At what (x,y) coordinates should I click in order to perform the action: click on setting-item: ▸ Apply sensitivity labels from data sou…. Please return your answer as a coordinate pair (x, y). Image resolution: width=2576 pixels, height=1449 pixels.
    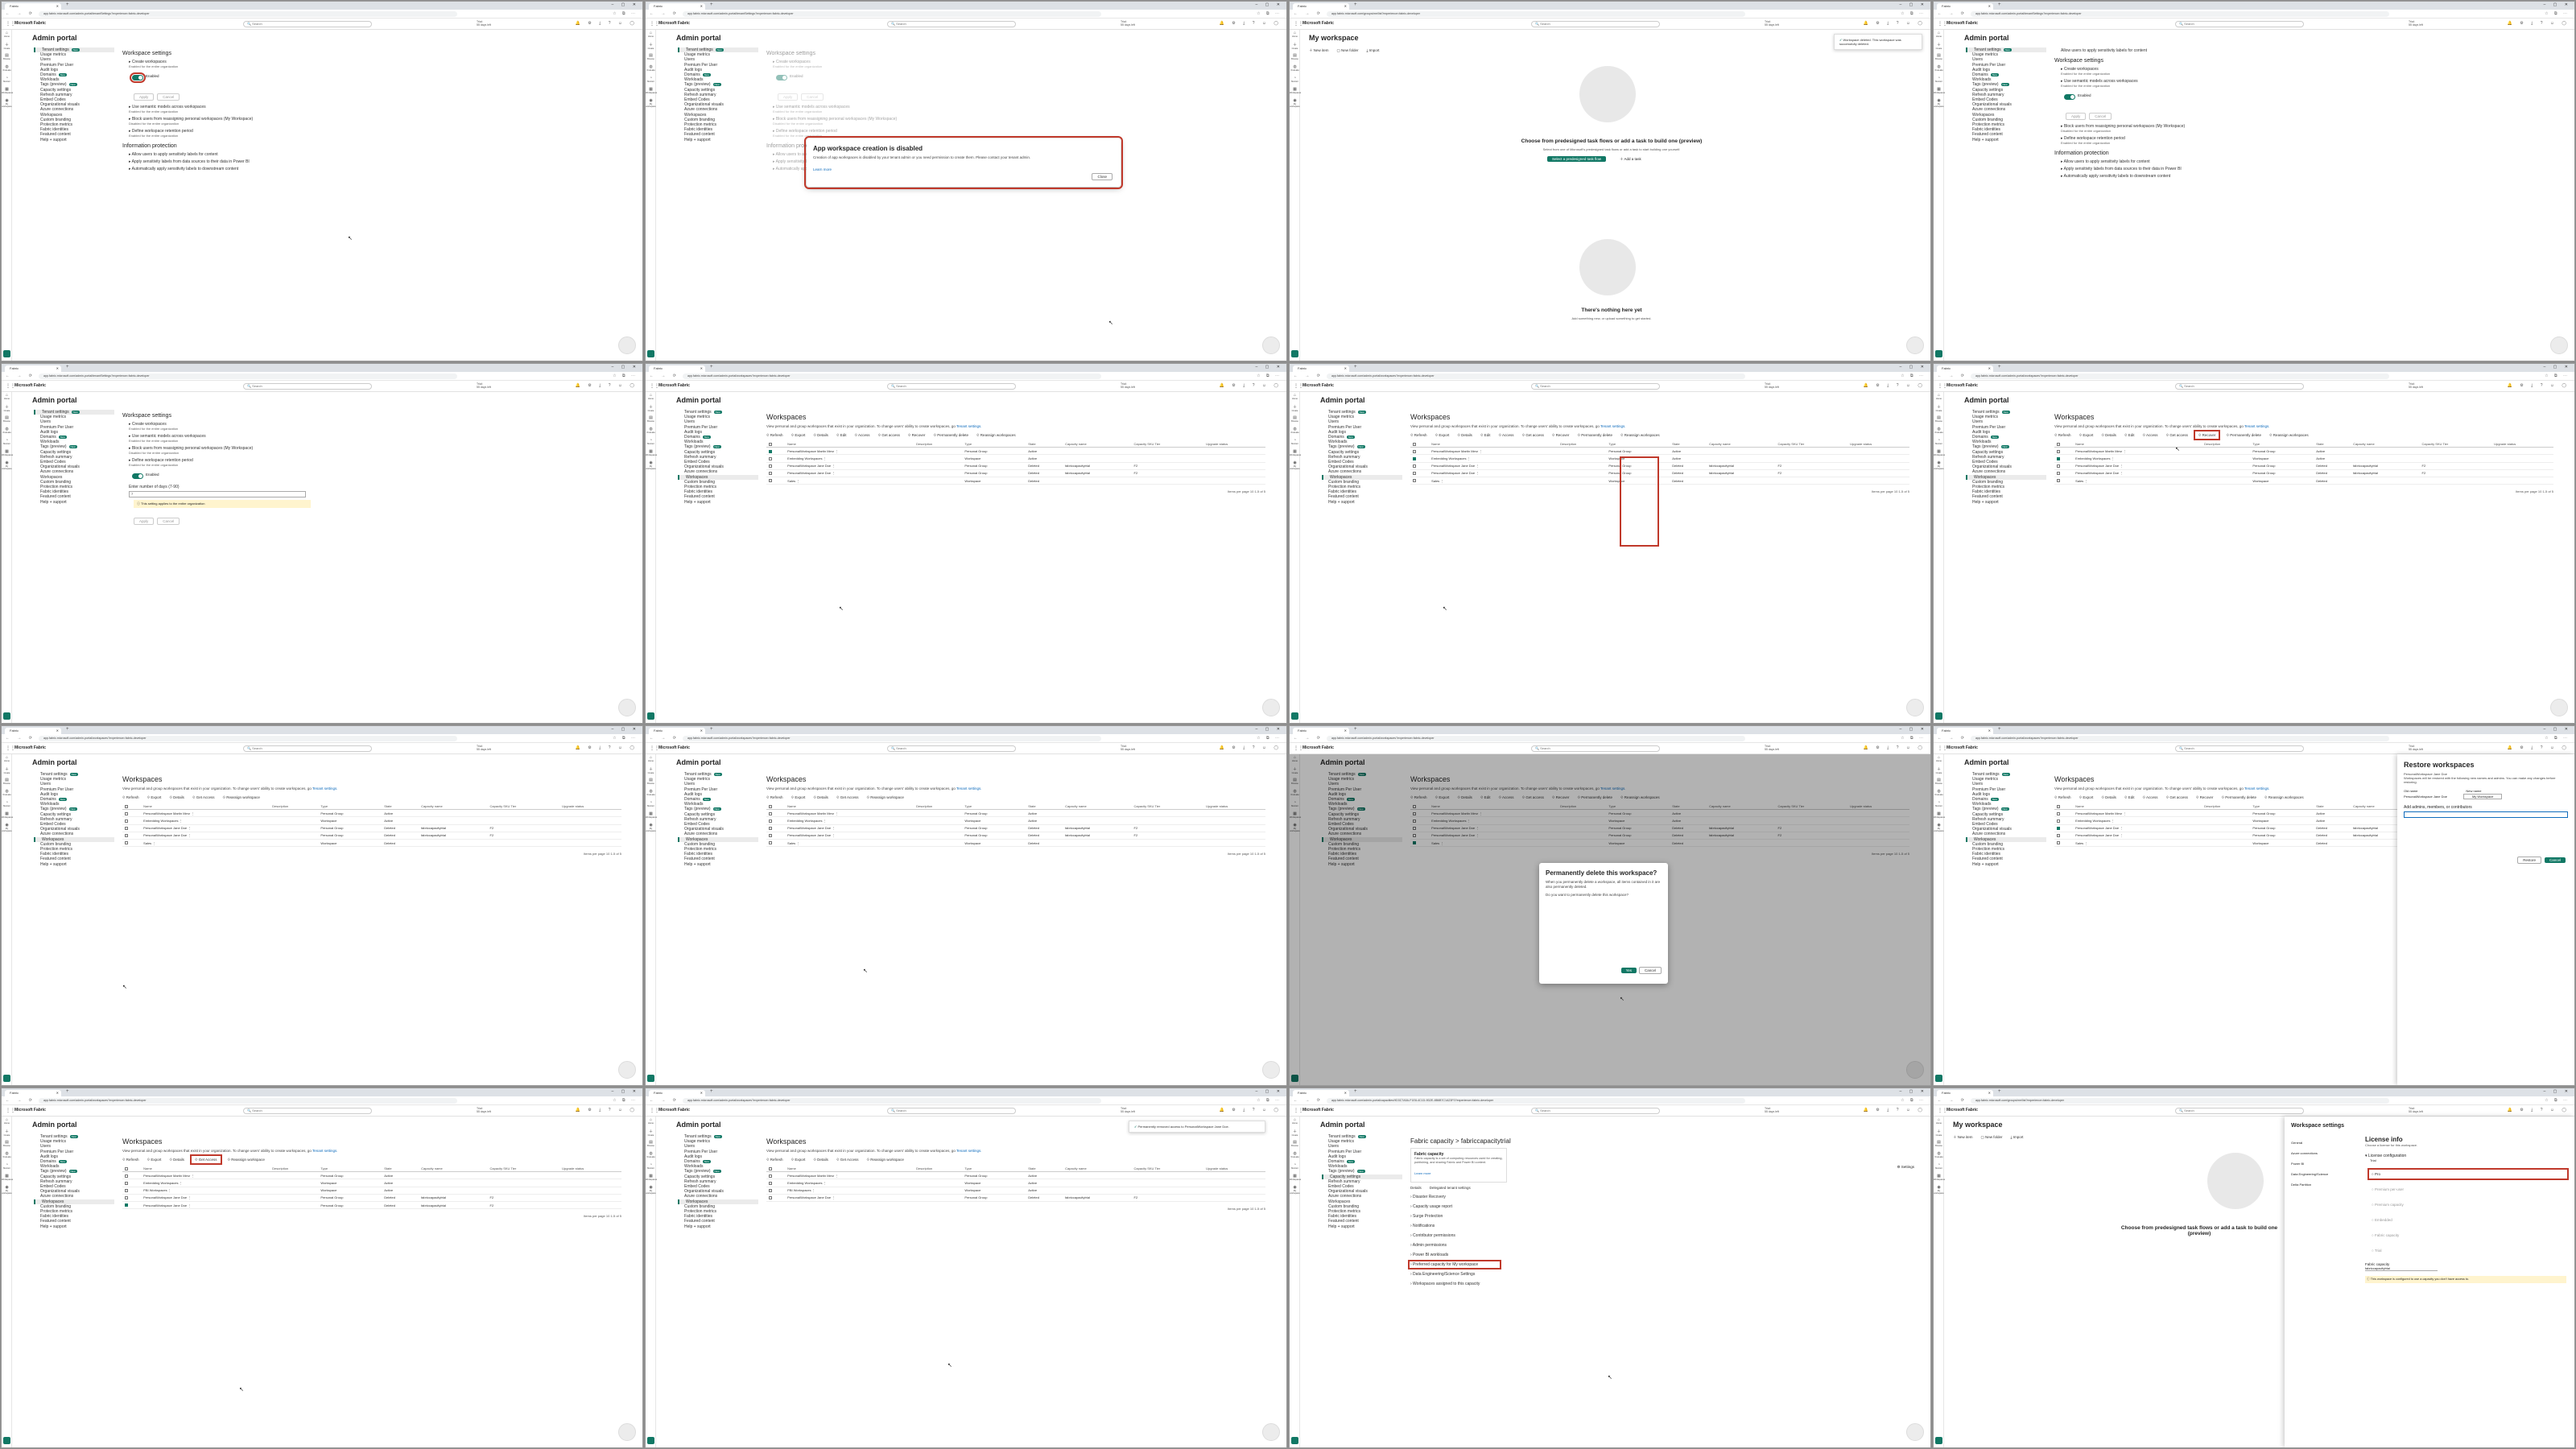
    Looking at the image, I should click on (2313, 169).